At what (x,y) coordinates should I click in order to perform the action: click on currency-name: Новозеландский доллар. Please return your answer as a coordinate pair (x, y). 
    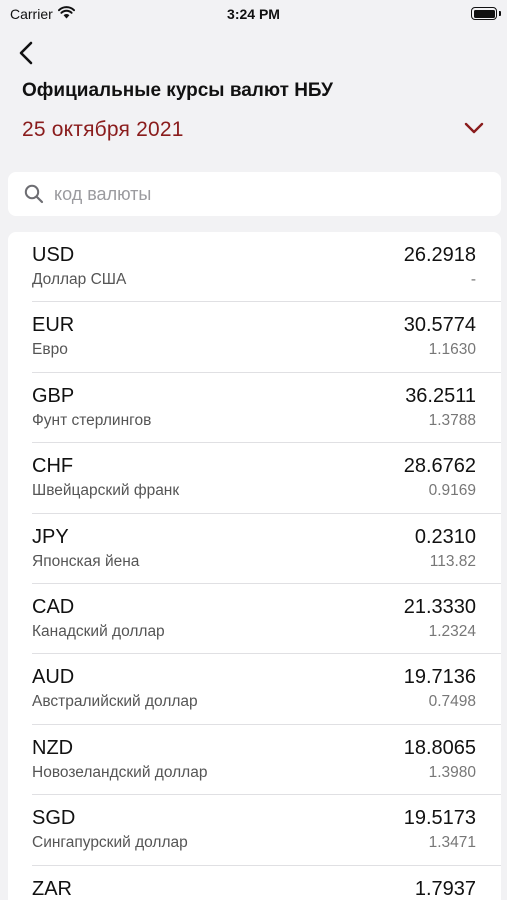
    Looking at the image, I should click on (120, 772).